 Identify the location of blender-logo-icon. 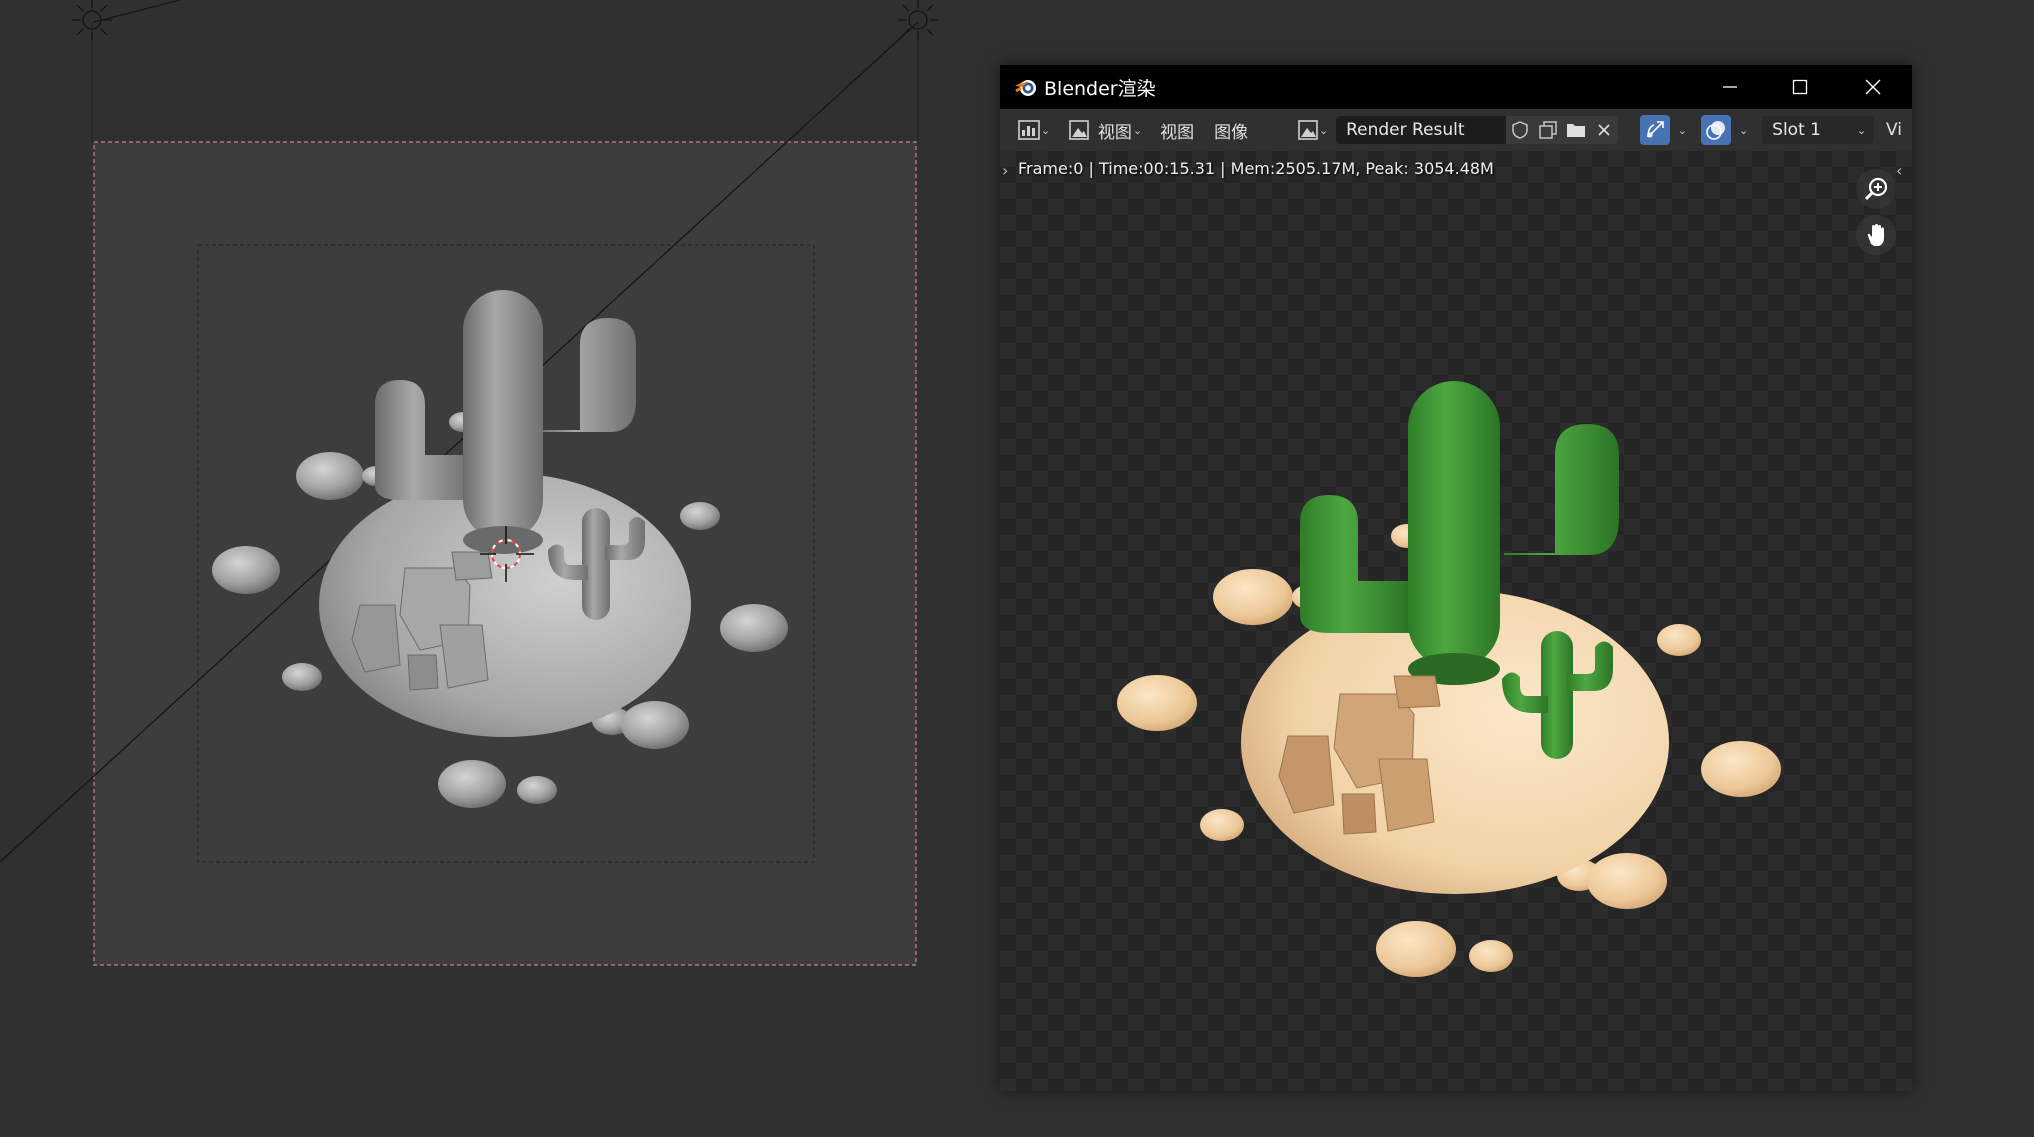
(1025, 88).